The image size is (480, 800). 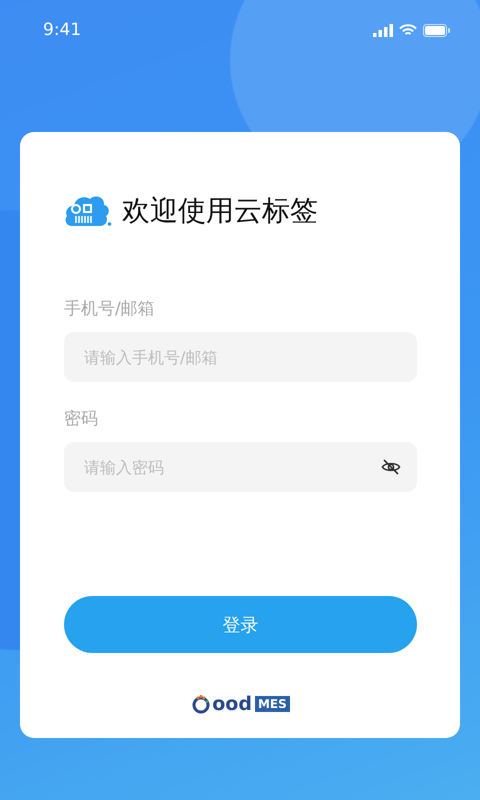 I want to click on brand-name: ood, so click(x=232, y=704).